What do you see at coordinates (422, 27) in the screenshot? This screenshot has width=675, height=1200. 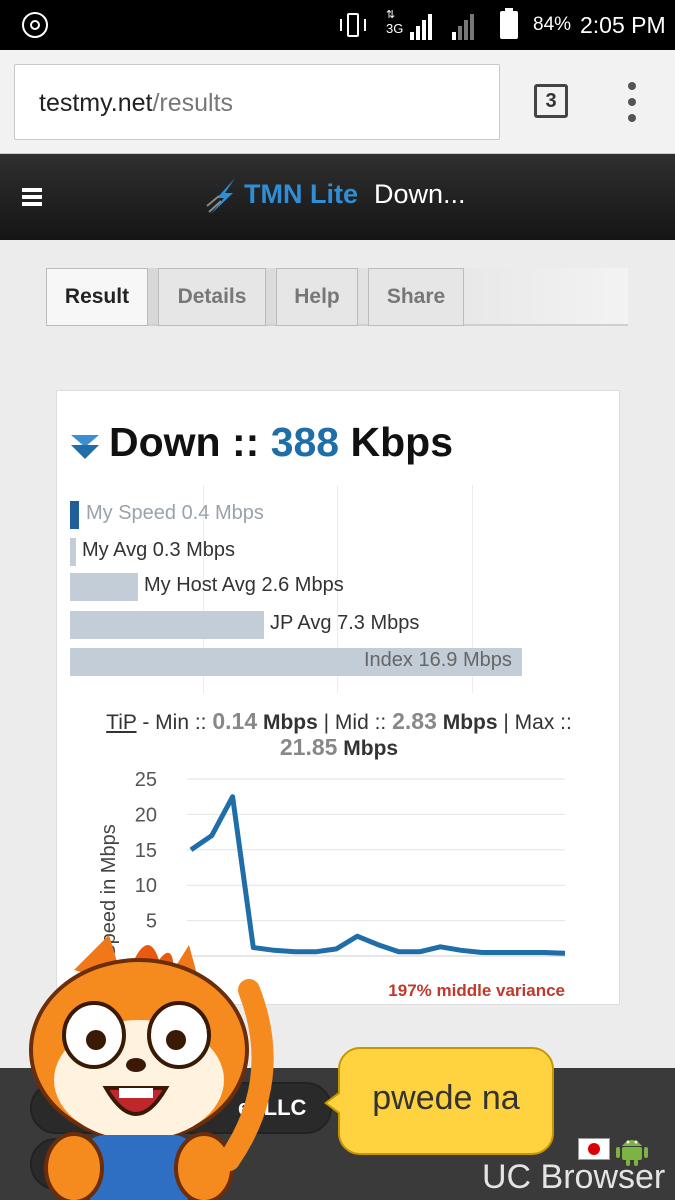 I see `signal-icon` at bounding box center [422, 27].